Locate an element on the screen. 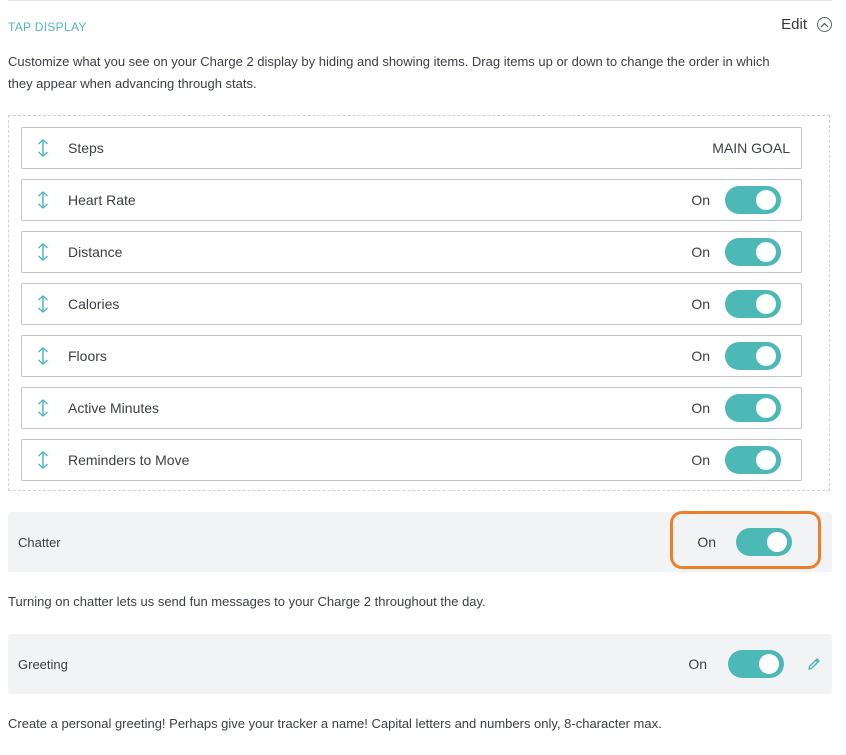 This screenshot has height=755, width=846. item-label: Heart Rate is located at coordinates (102, 200).